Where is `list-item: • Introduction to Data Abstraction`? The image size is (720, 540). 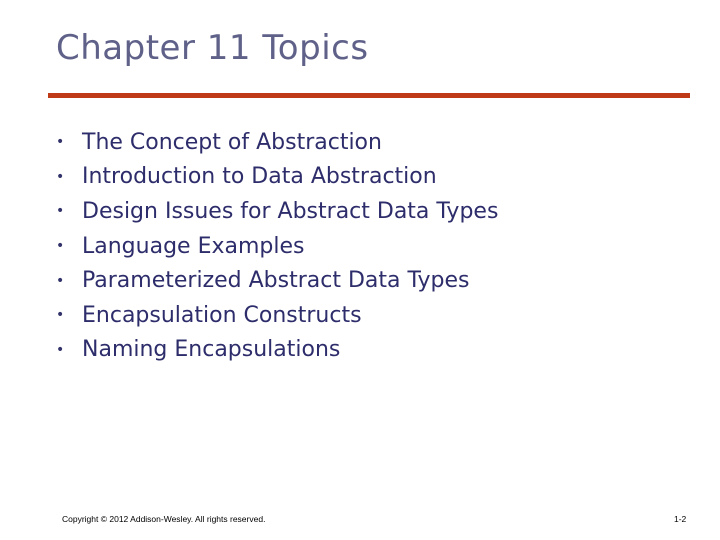 list-item: • Introduction to Data Abstraction is located at coordinates (277, 177).